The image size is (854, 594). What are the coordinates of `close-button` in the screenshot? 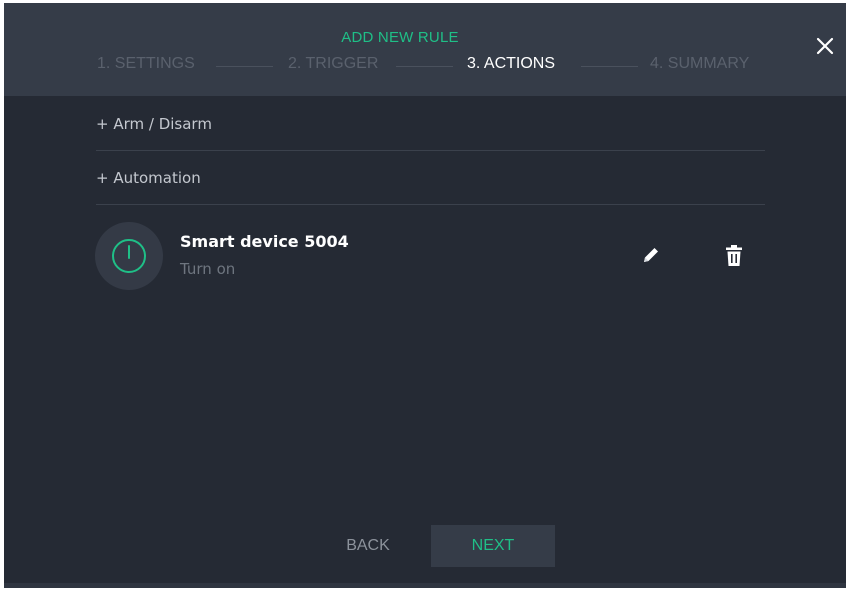 It's located at (825, 46).